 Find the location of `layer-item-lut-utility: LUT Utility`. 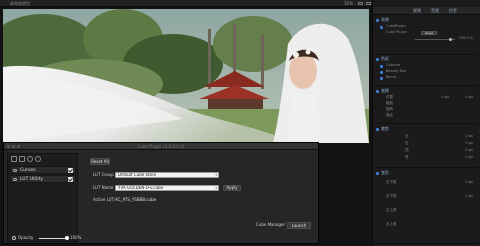

layer-item-lut-utility: LUT Utility is located at coordinates (43, 179).